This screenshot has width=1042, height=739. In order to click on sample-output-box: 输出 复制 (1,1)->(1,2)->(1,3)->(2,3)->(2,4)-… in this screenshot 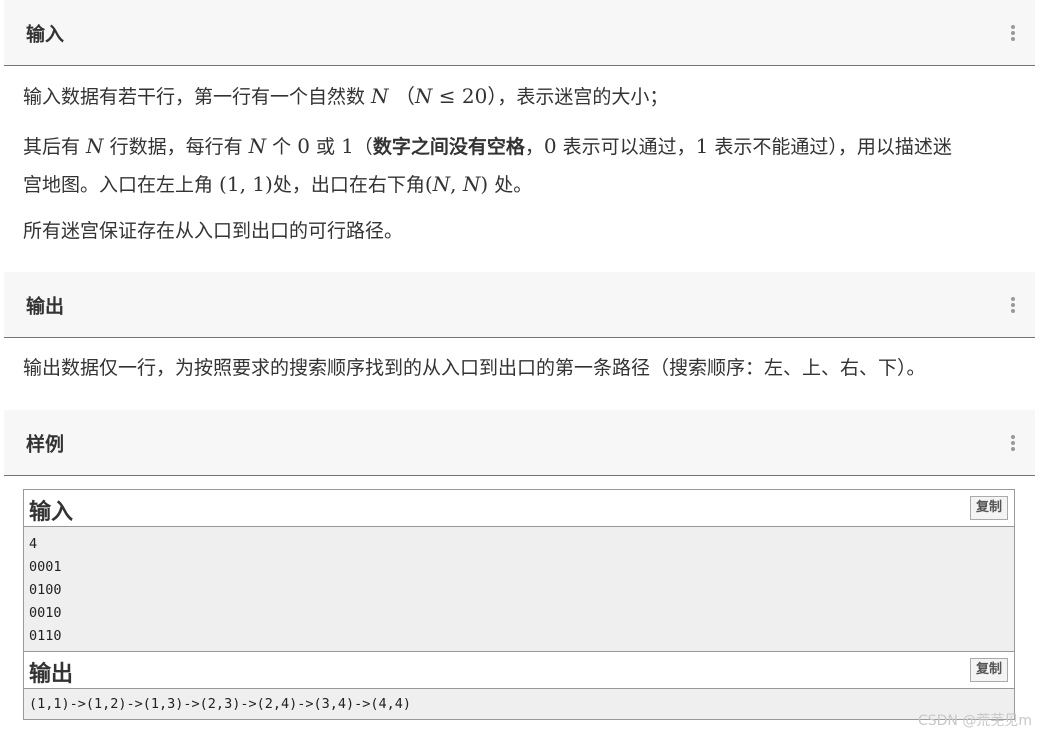, I will do `click(519, 685)`.